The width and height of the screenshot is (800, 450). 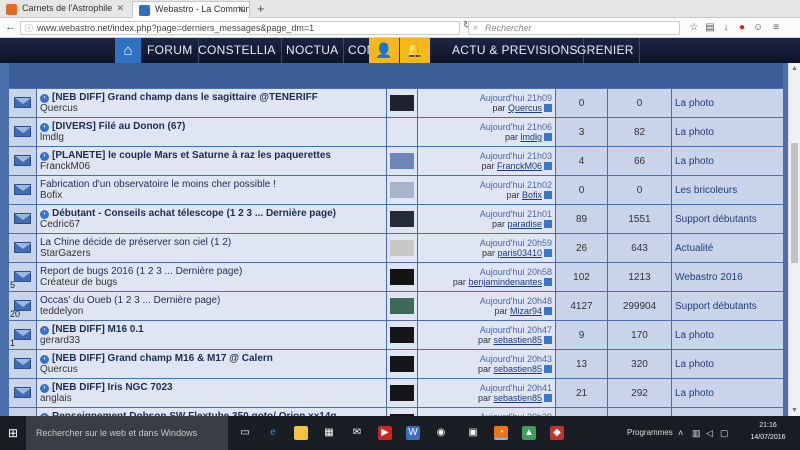 I want to click on menu-icon: ≡, so click(x=776, y=28).